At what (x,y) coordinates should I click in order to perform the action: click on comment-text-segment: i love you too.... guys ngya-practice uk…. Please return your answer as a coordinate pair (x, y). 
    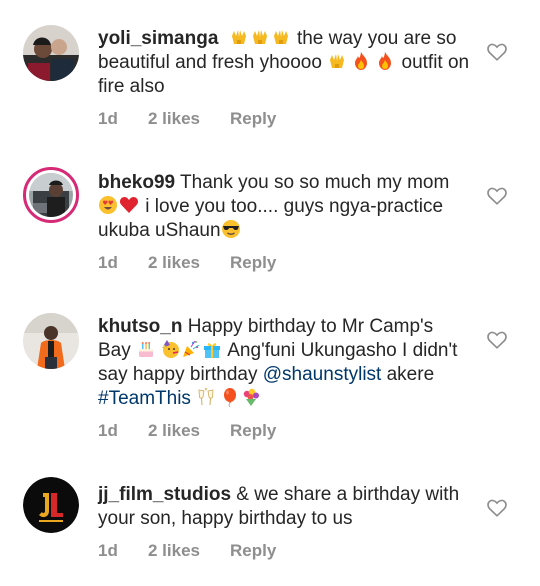
    Looking at the image, I should click on (271, 218).